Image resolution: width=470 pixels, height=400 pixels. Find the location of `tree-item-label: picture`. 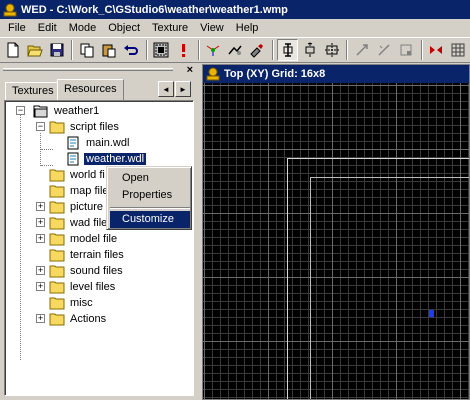

tree-item-label: picture is located at coordinates (87, 207).